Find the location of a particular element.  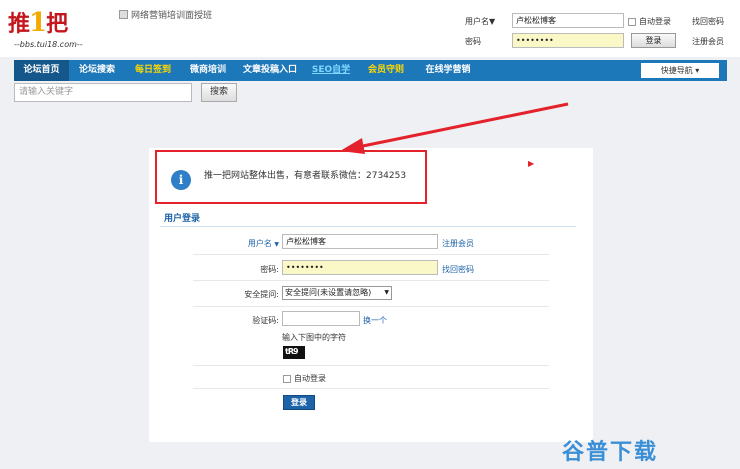

search-input: 请输入关键字 is located at coordinates (103, 92).